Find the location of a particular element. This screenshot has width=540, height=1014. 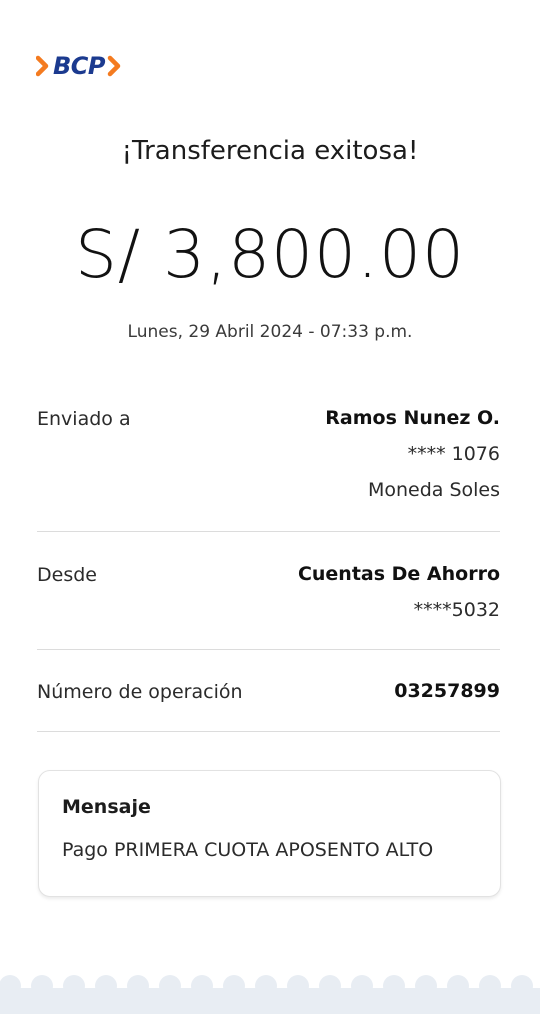

transfer-datetime: Lunes, 29 Abril 2024 - 07:33 p.m. is located at coordinates (270, 332).